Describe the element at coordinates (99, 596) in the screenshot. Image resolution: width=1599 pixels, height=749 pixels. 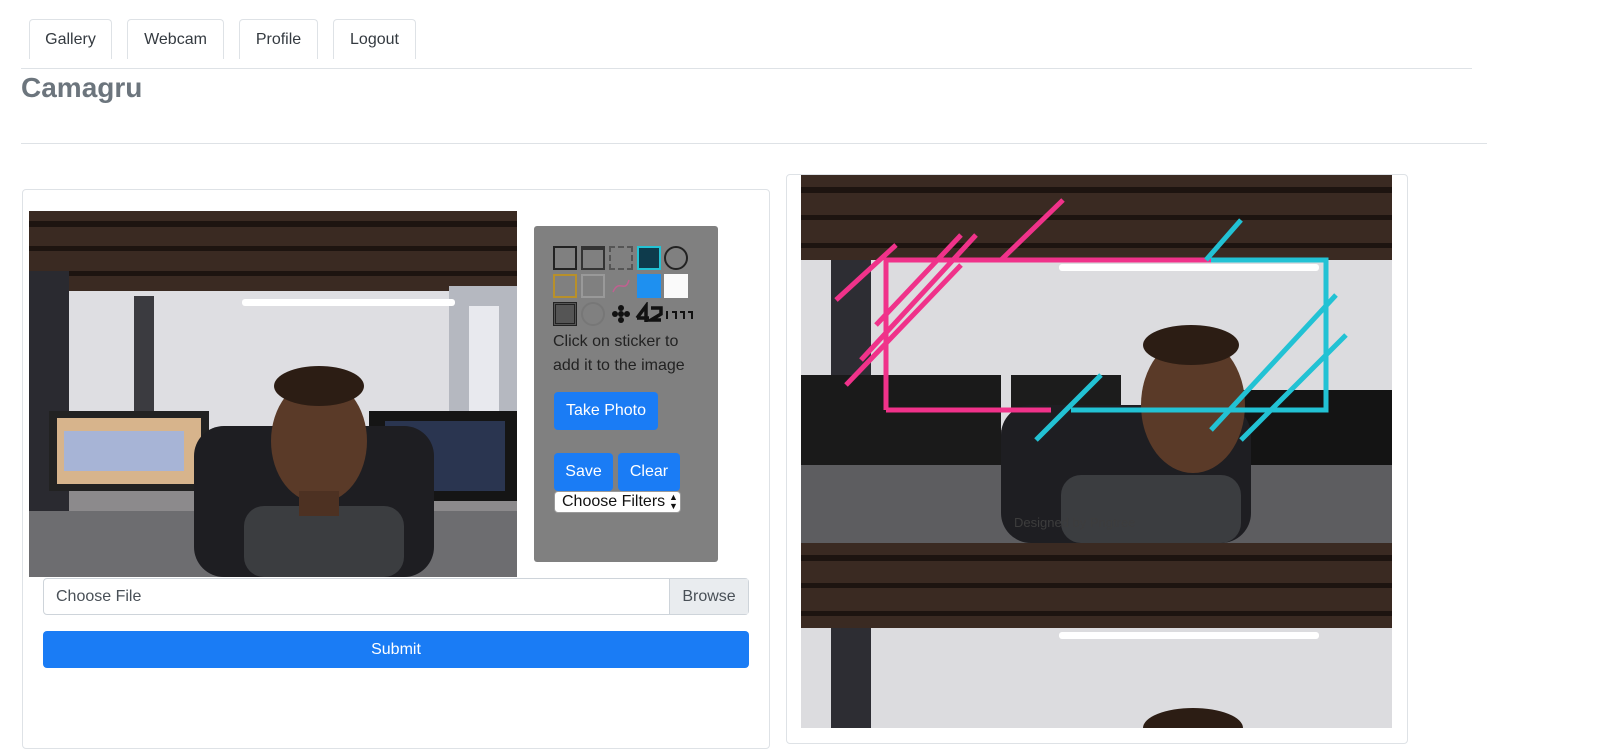
I see `file-input-label: Choose File` at that location.